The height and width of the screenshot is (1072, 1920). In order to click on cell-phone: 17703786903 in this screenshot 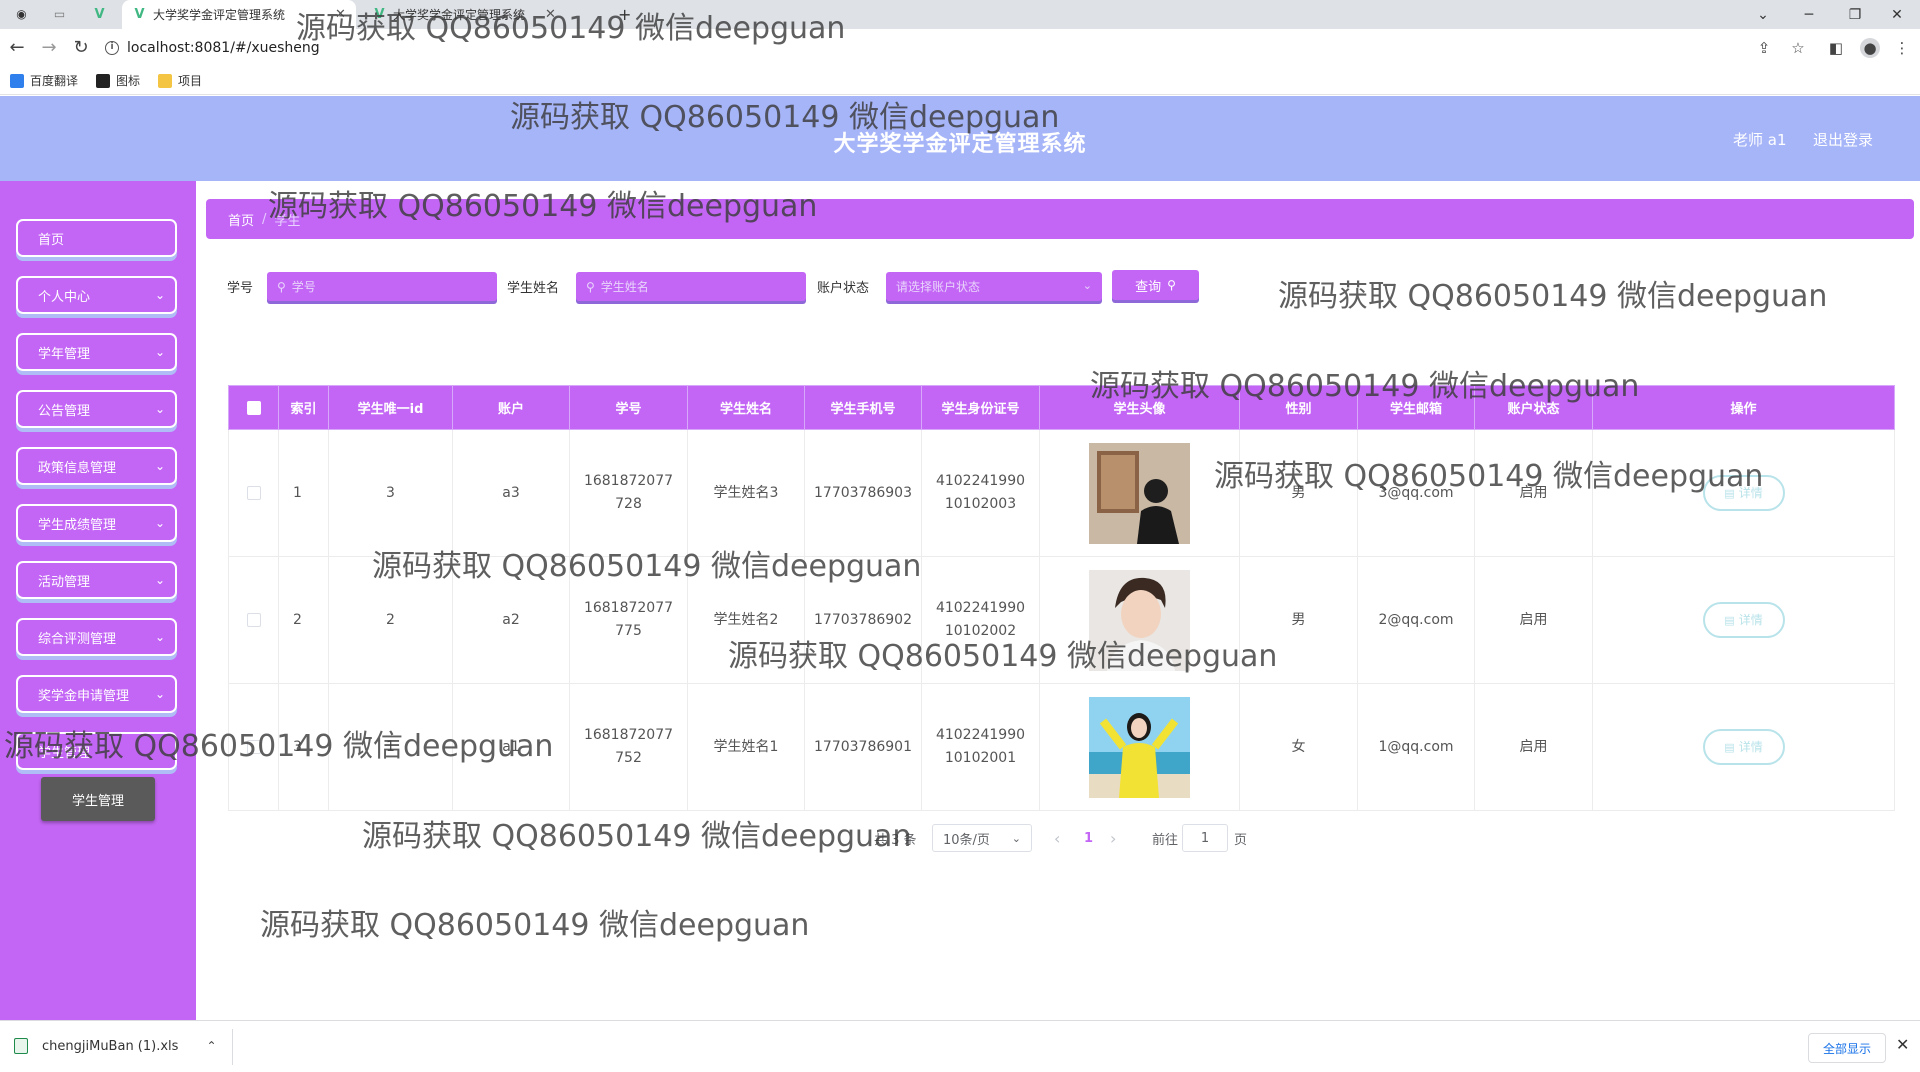, I will do `click(863, 493)`.